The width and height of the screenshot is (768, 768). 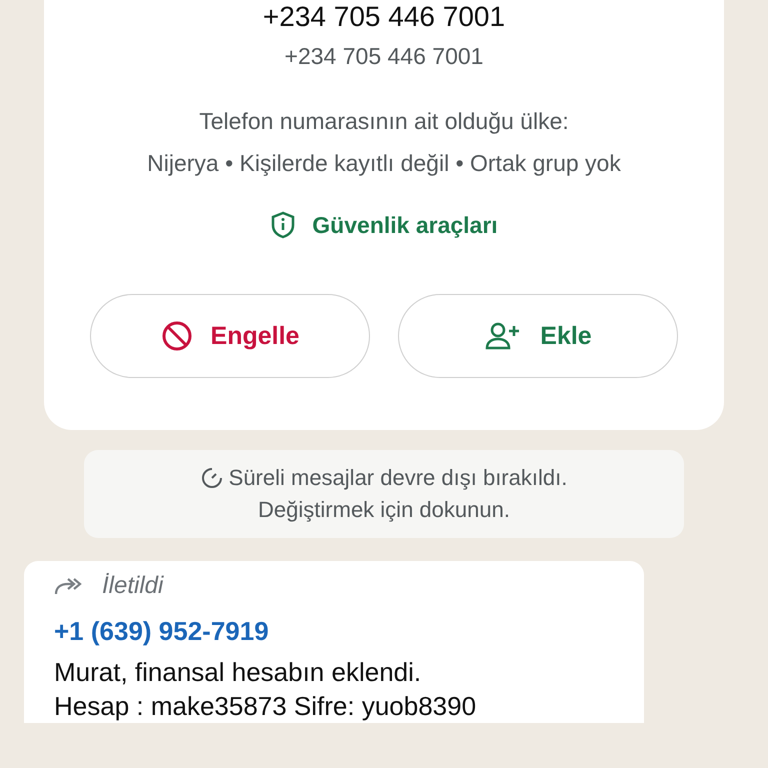 What do you see at coordinates (384, 142) in the screenshot?
I see `contact-info-text: Telefon numarasının ait olduğu ülke: Nijerya • Kişilerde kayıtlı değil • Ortak grup yok` at bounding box center [384, 142].